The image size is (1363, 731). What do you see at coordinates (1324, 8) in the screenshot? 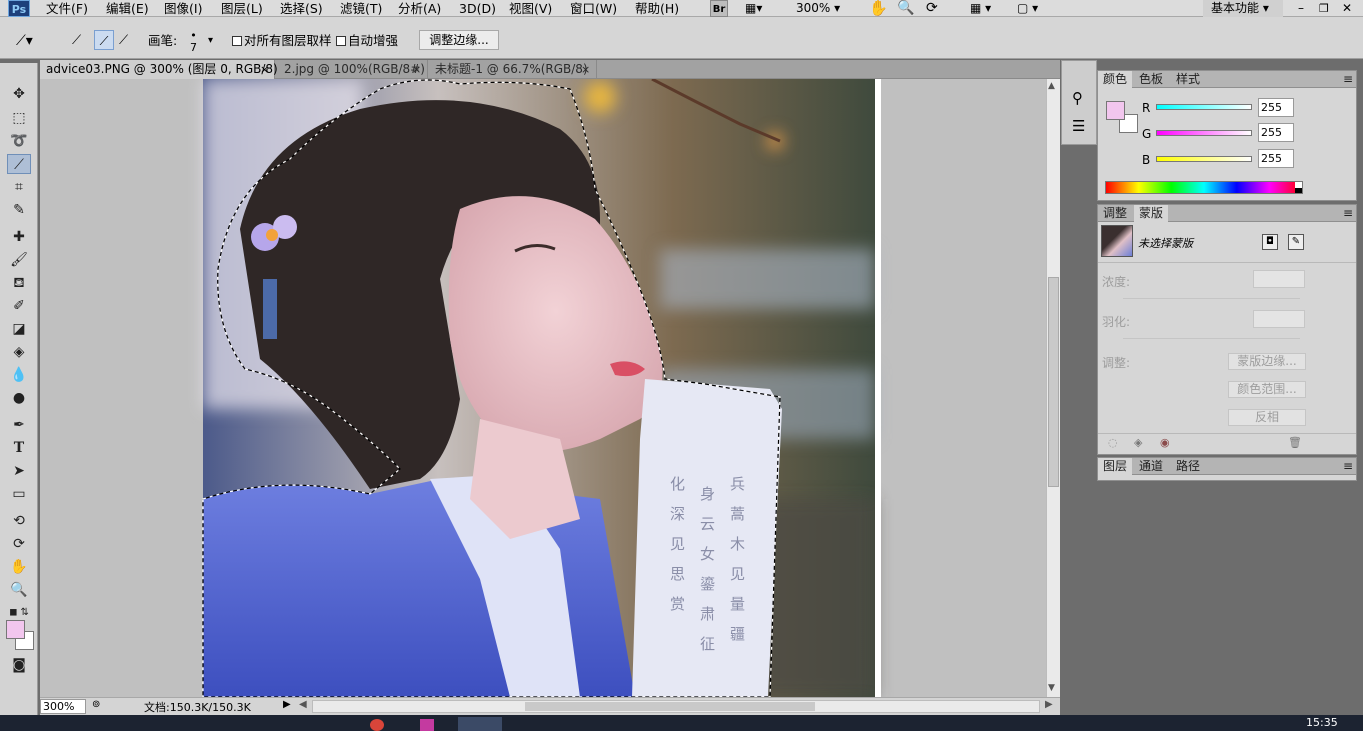
I see `restore-icon: ❐` at bounding box center [1324, 8].